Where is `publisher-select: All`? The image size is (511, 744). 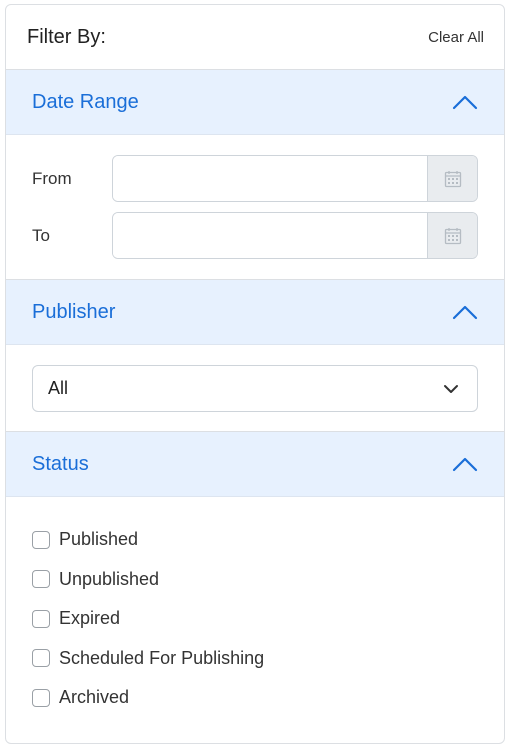 publisher-select: All is located at coordinates (255, 388).